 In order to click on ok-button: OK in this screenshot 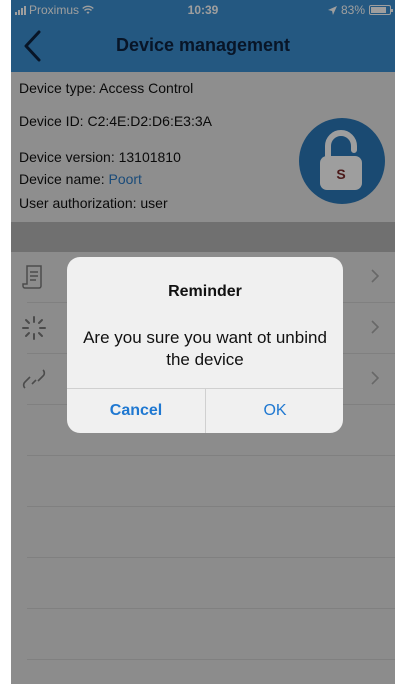, I will do `click(274, 410)`.